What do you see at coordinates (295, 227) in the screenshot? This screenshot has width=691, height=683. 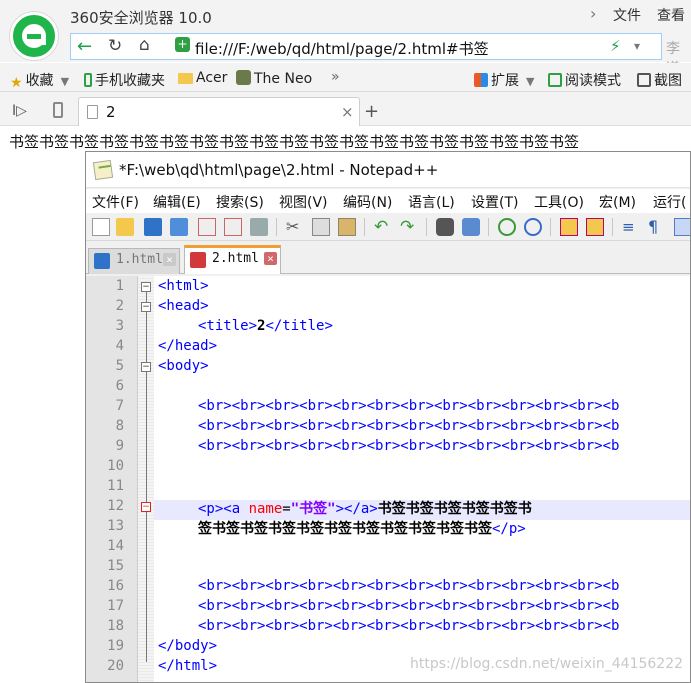 I see `cut-icon: ✂` at bounding box center [295, 227].